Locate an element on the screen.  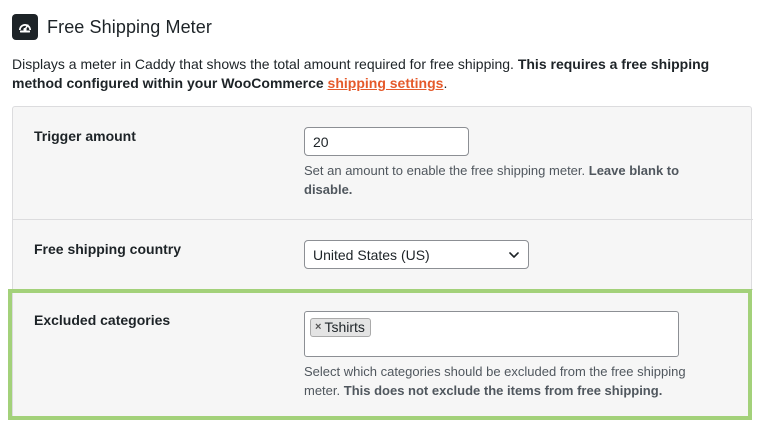
section-header: Free Shipping Meter is located at coordinates (112, 27).